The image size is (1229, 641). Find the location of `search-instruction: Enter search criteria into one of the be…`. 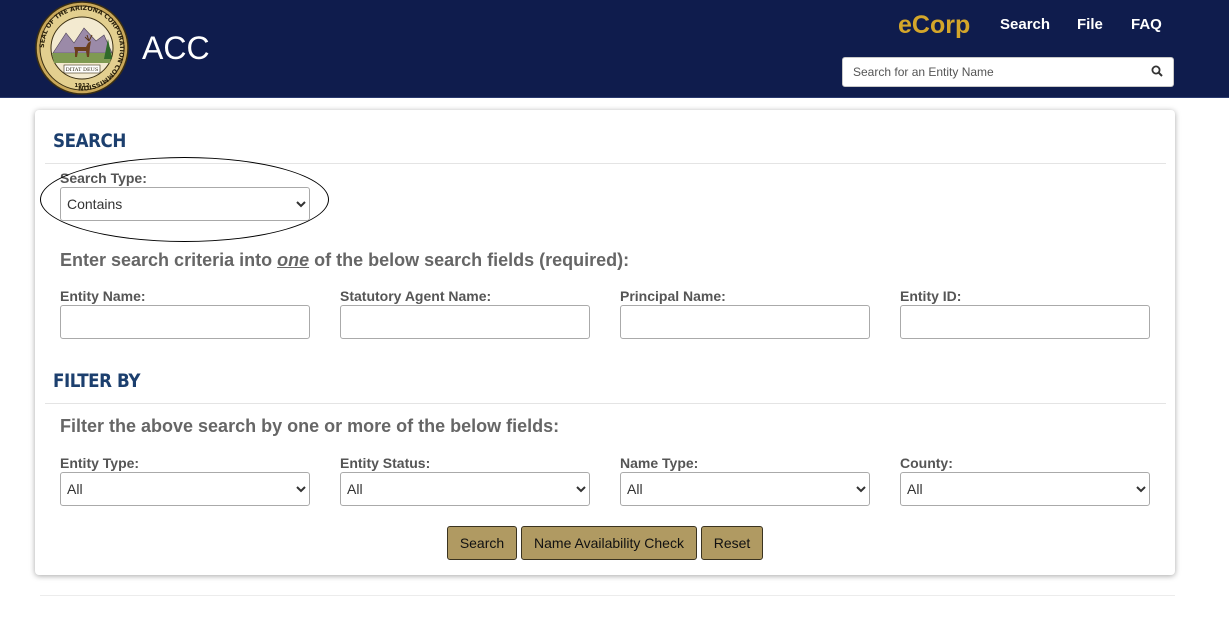

search-instruction: Enter search criteria into one of the be… is located at coordinates (345, 260).